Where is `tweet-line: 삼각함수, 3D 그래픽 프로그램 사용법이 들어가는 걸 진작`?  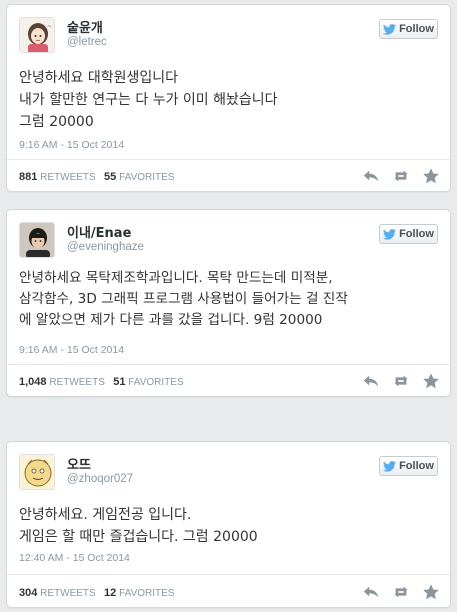
tweet-line: 삼각함수, 3D 그래픽 프로그램 사용법이 들어가는 걸 진작 is located at coordinates (183, 299).